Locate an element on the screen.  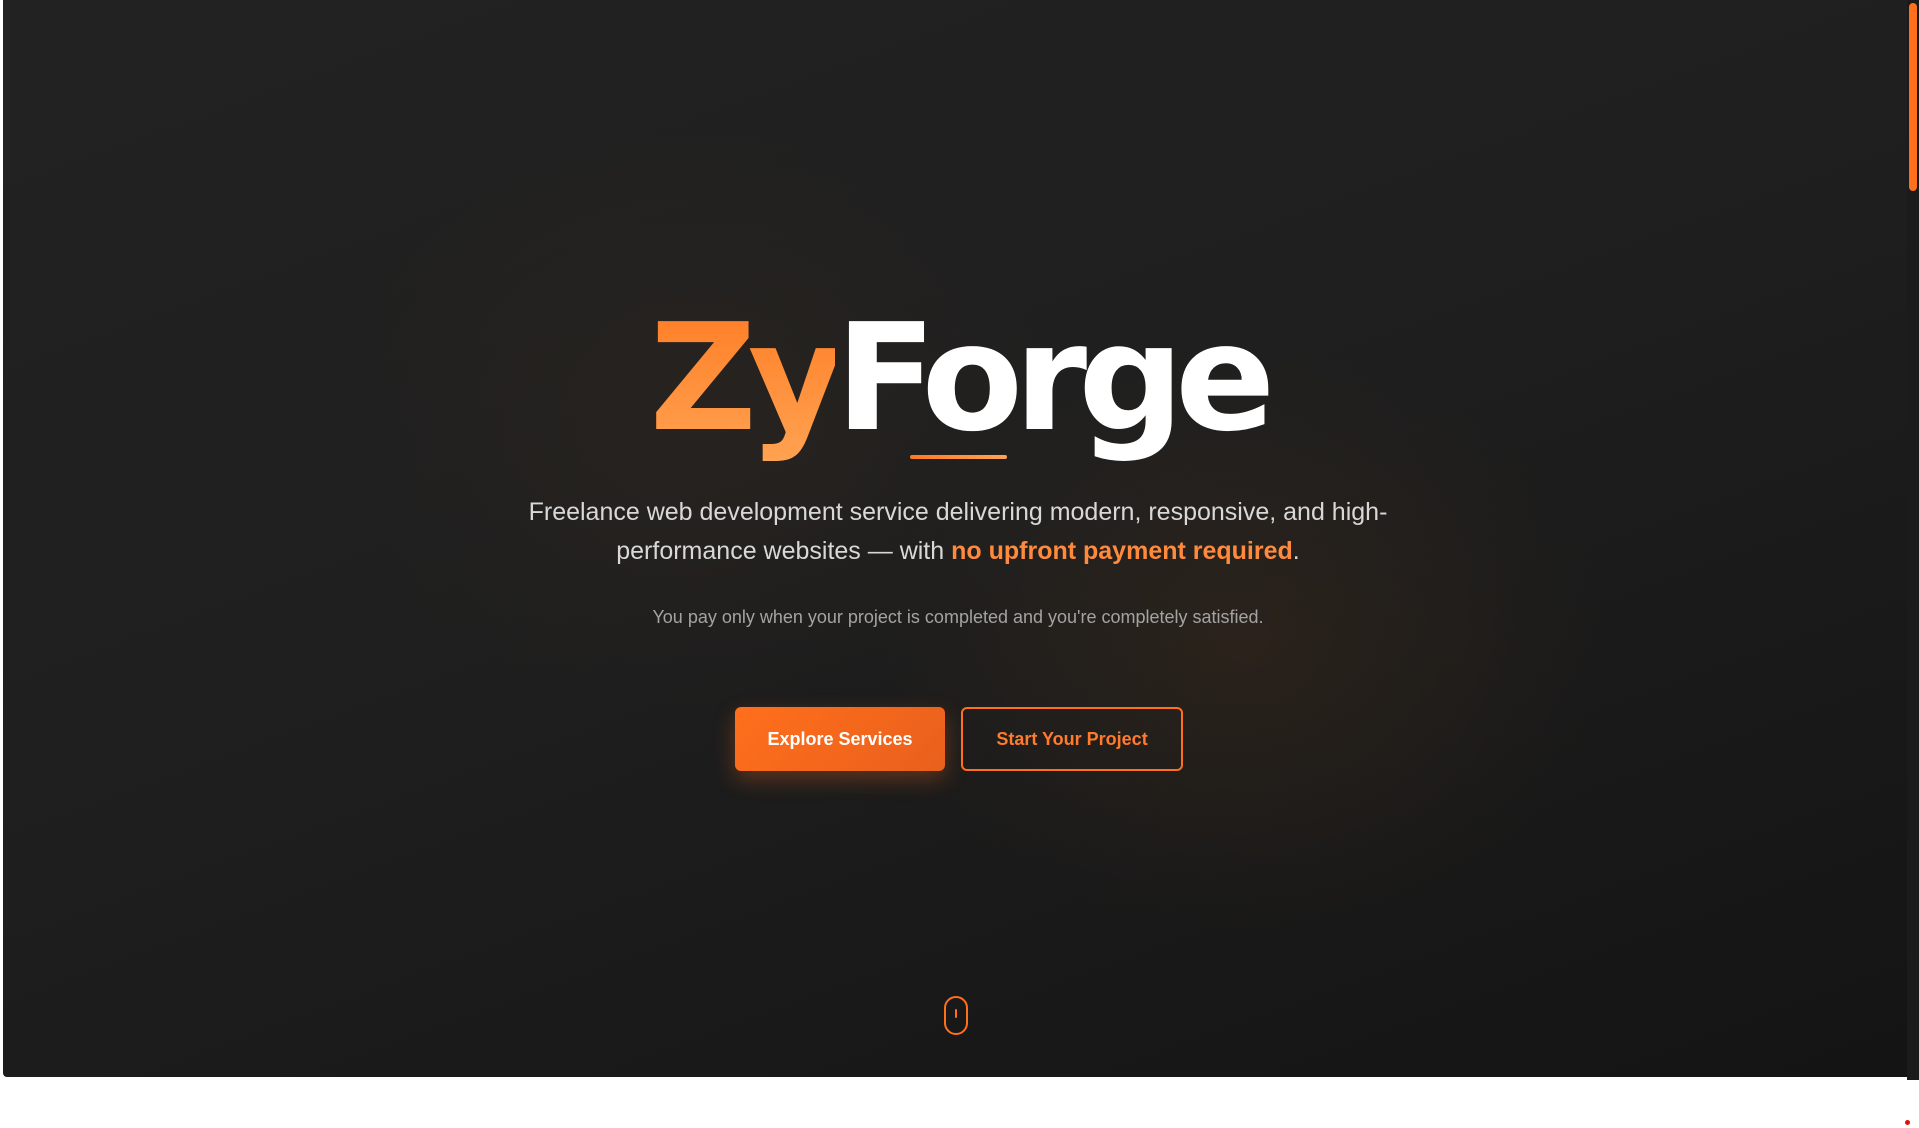
mouse-scroll-icon is located at coordinates (956, 1015).